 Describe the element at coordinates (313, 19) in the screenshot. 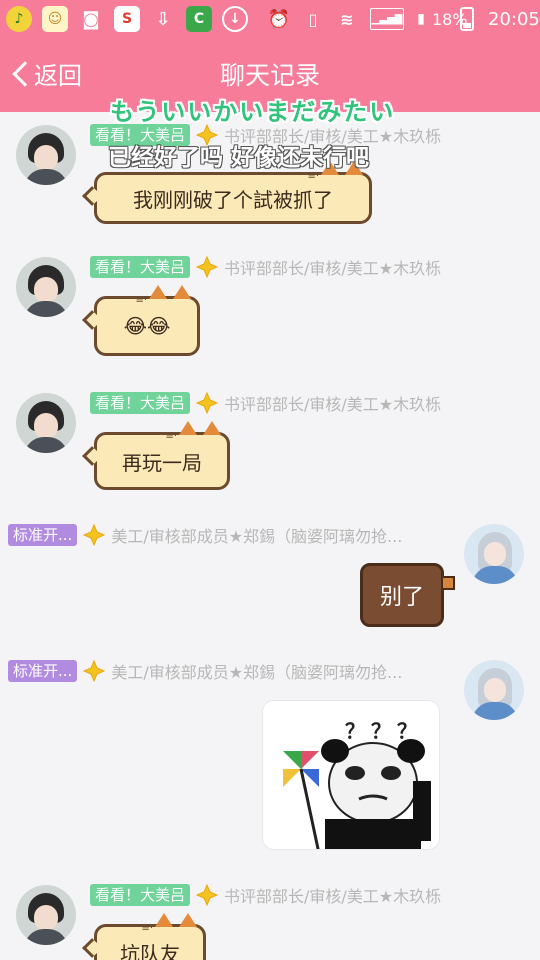

I see `vibrate-icon: ▯` at that location.